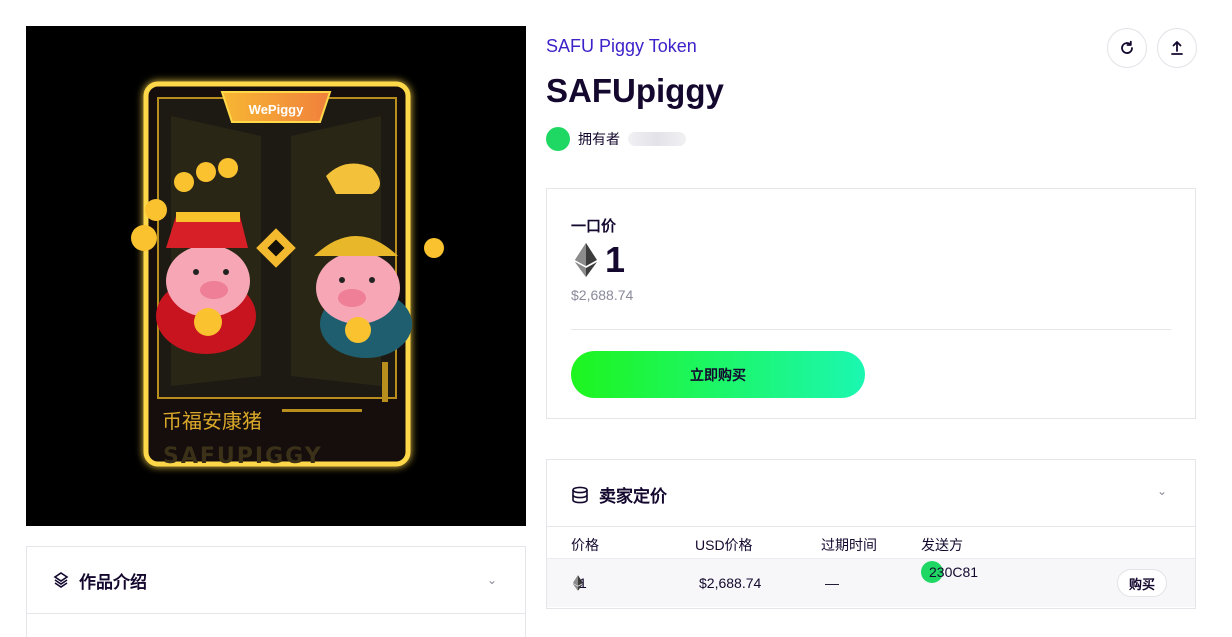  Describe the element at coordinates (724, 545) in the screenshot. I see `column-usd-price: USD价格` at that location.